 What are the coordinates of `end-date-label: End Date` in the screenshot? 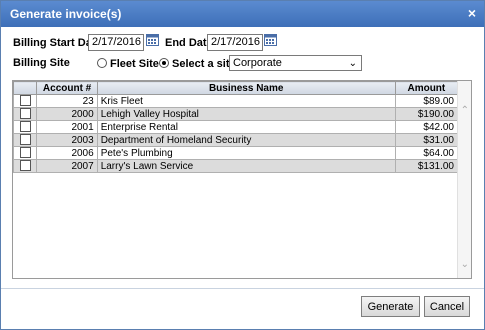 It's located at (189, 43).